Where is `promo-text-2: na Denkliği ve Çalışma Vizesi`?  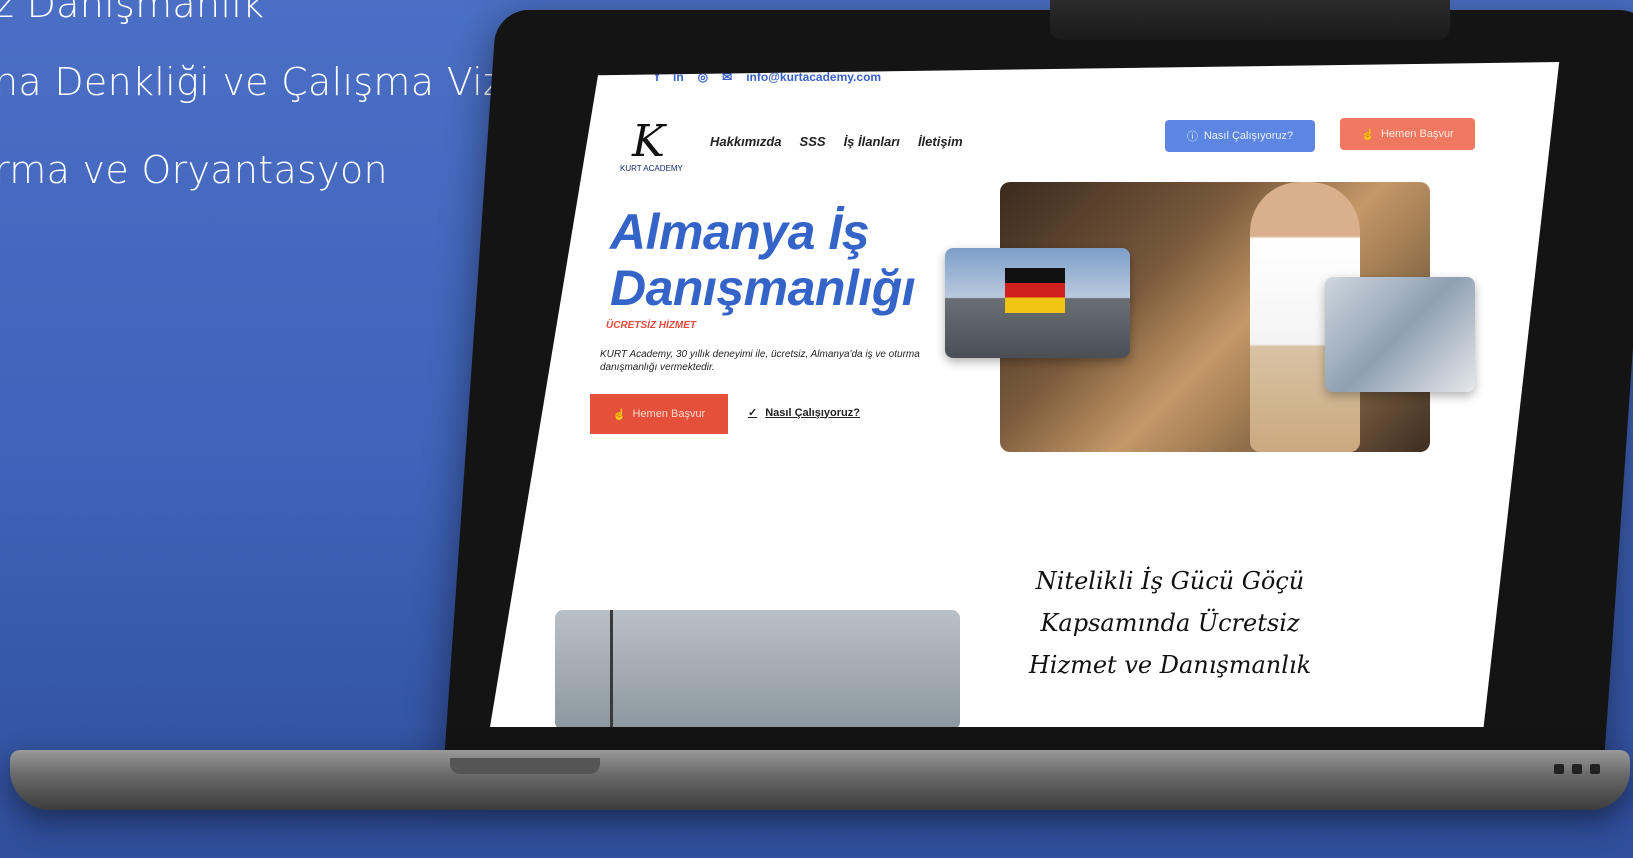 promo-text-2: na Denkliği ve Çalışma Vizesi is located at coordinates (279, 82).